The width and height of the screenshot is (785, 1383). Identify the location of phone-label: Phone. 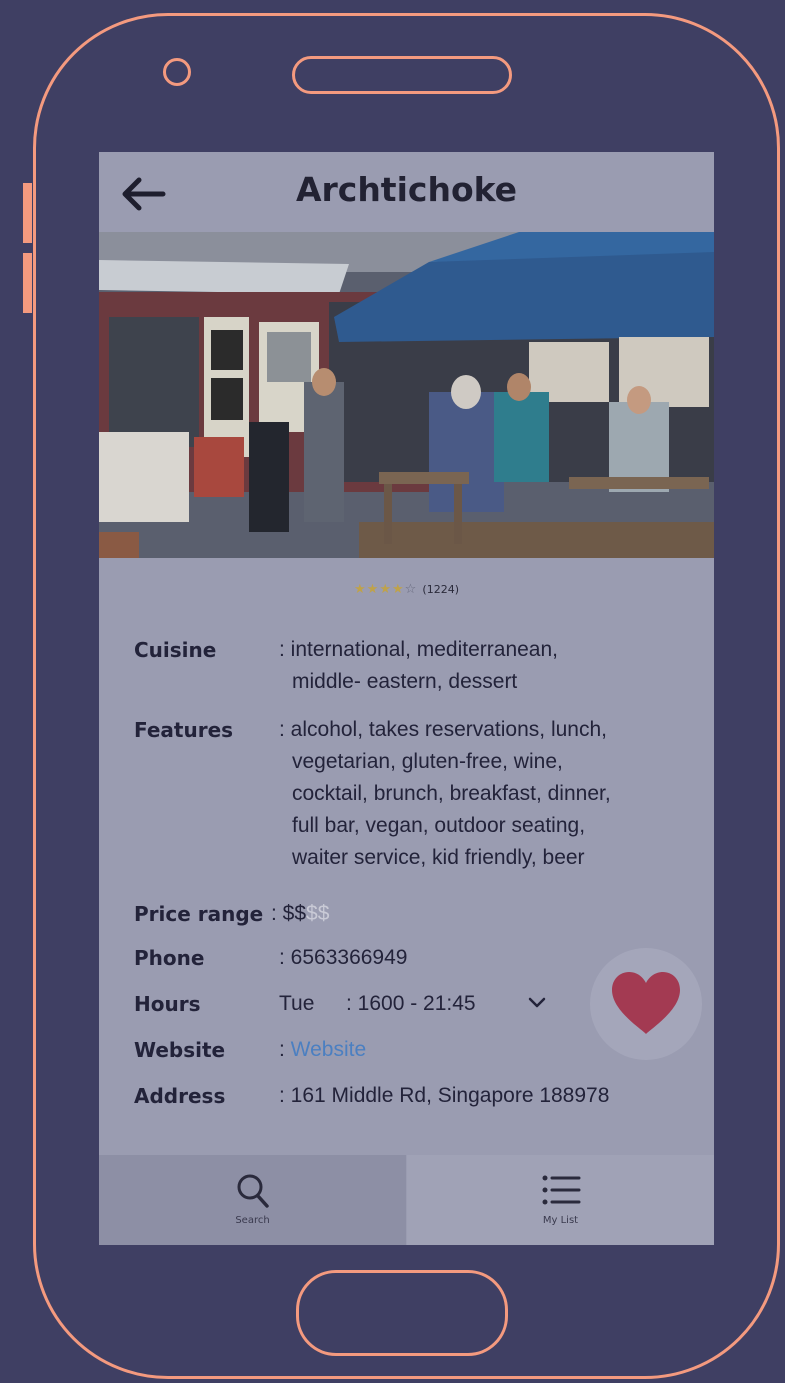
(169, 958).